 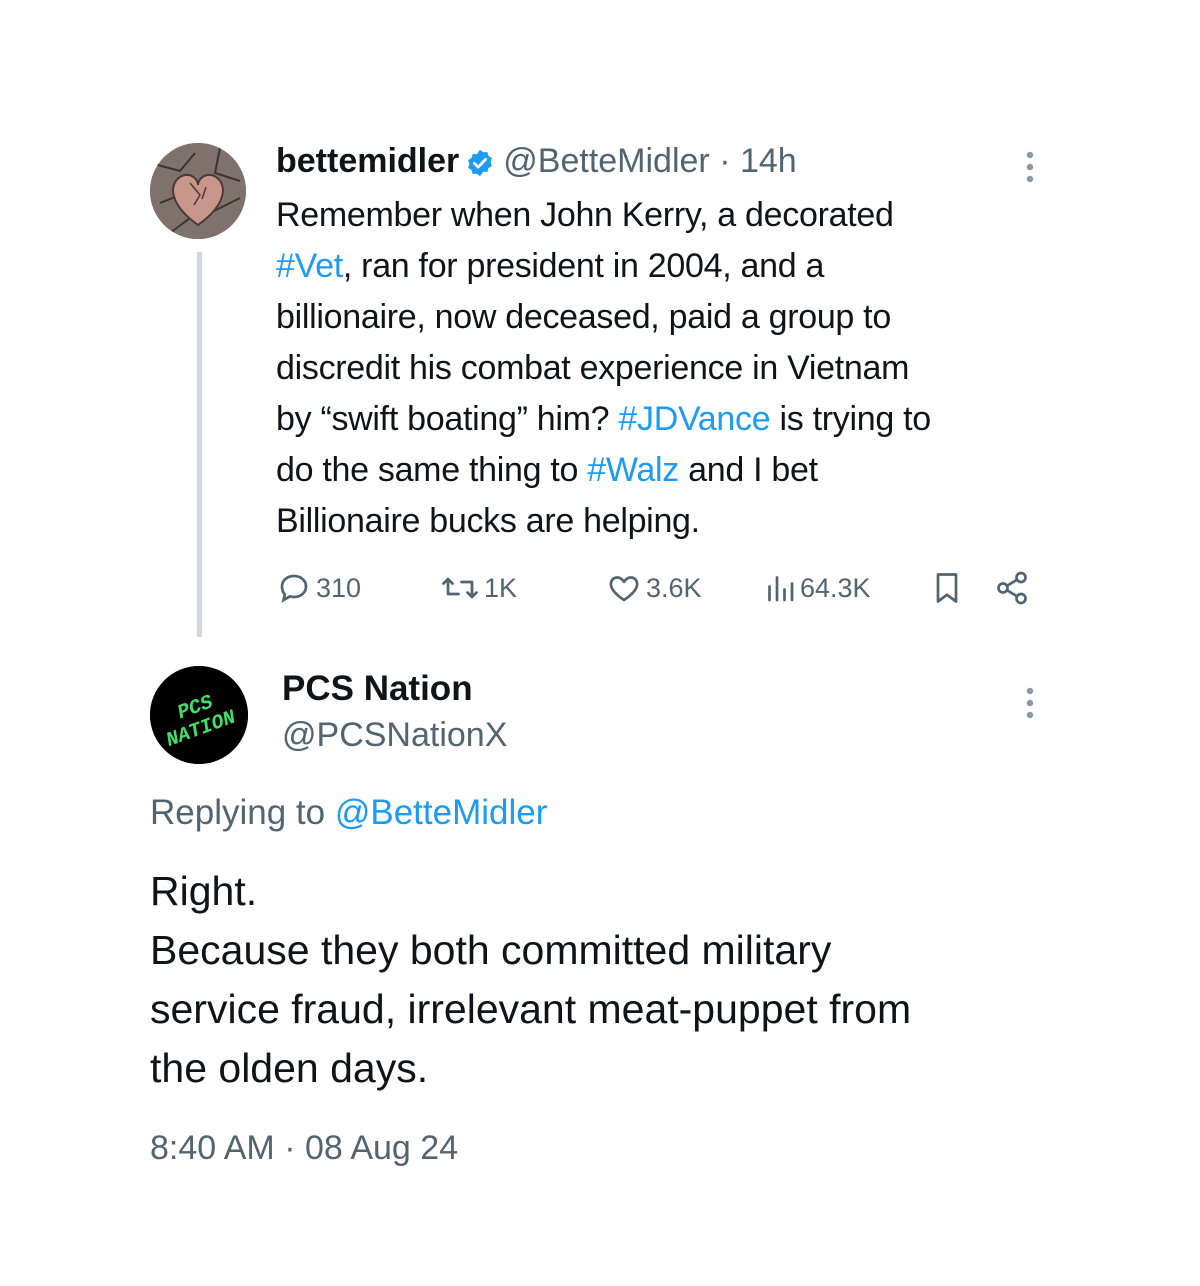 I want to click on tweet-actions: 310 1K 3.6K 64.3K, so click(x=656, y=588).